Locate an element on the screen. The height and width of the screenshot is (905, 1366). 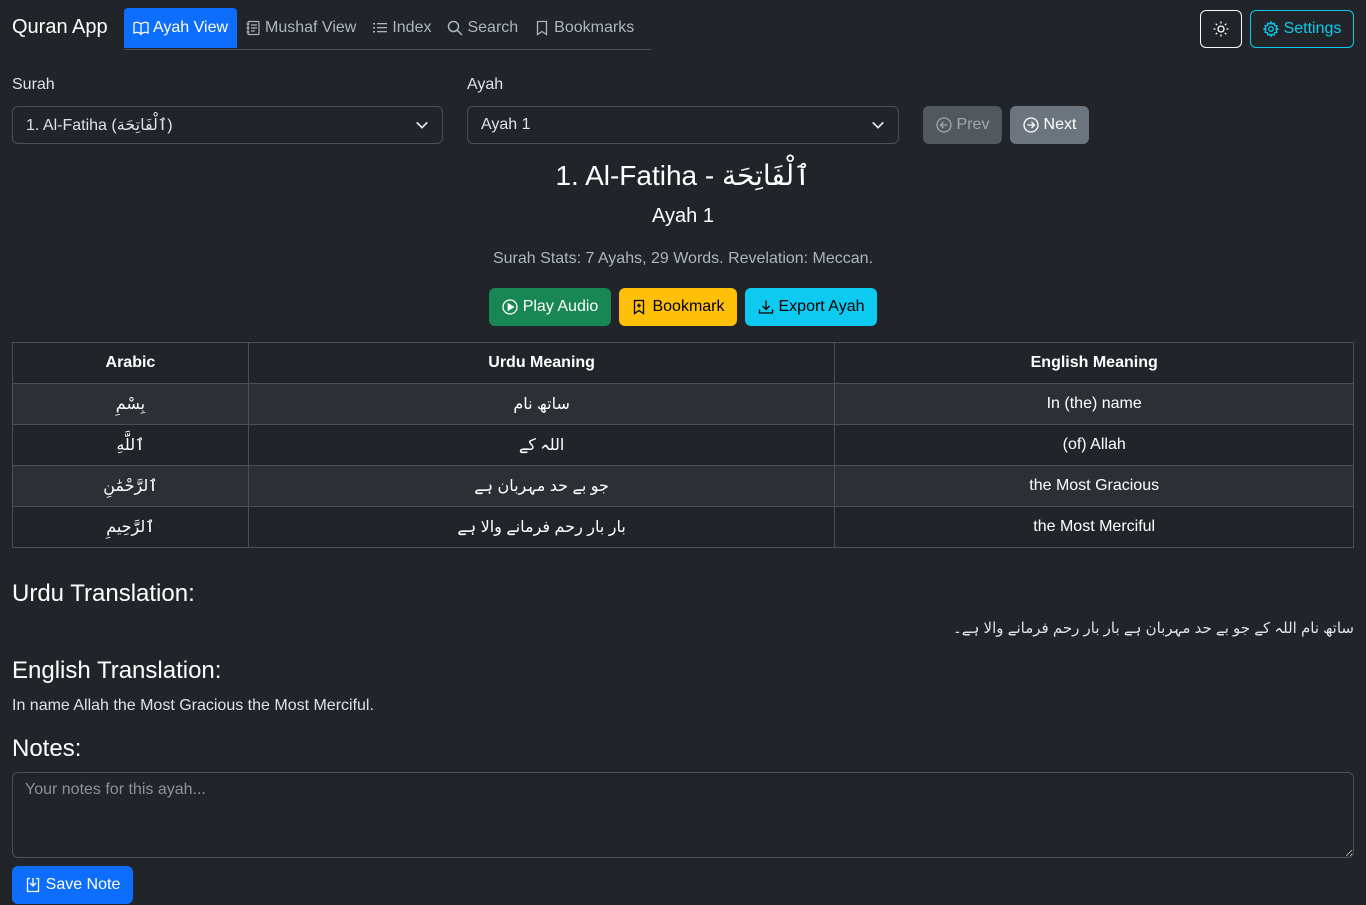
prev-label: Prev is located at coordinates (973, 124).